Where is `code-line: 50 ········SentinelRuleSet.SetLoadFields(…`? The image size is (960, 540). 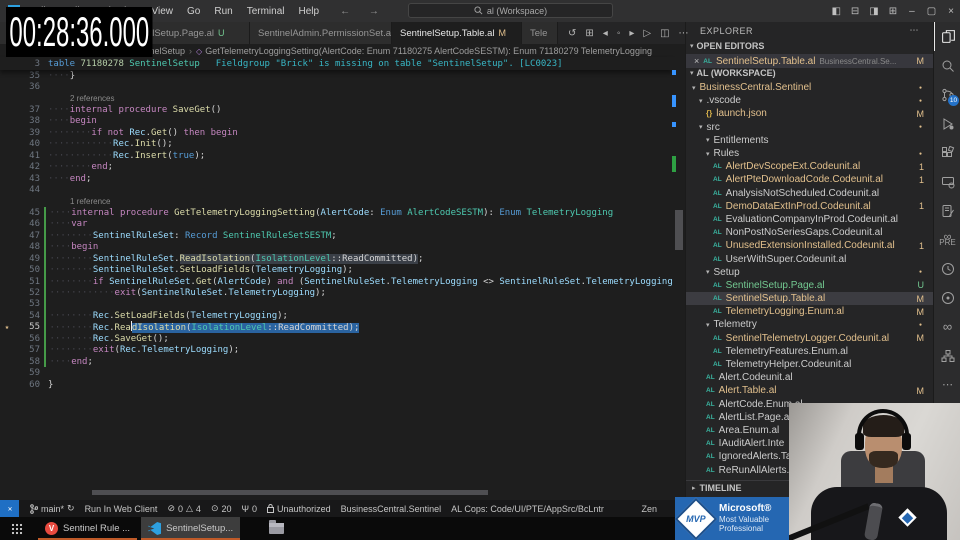
code-line: 50 ········SentinelRuleSet.SetLoadFields(… is located at coordinates (336, 270).